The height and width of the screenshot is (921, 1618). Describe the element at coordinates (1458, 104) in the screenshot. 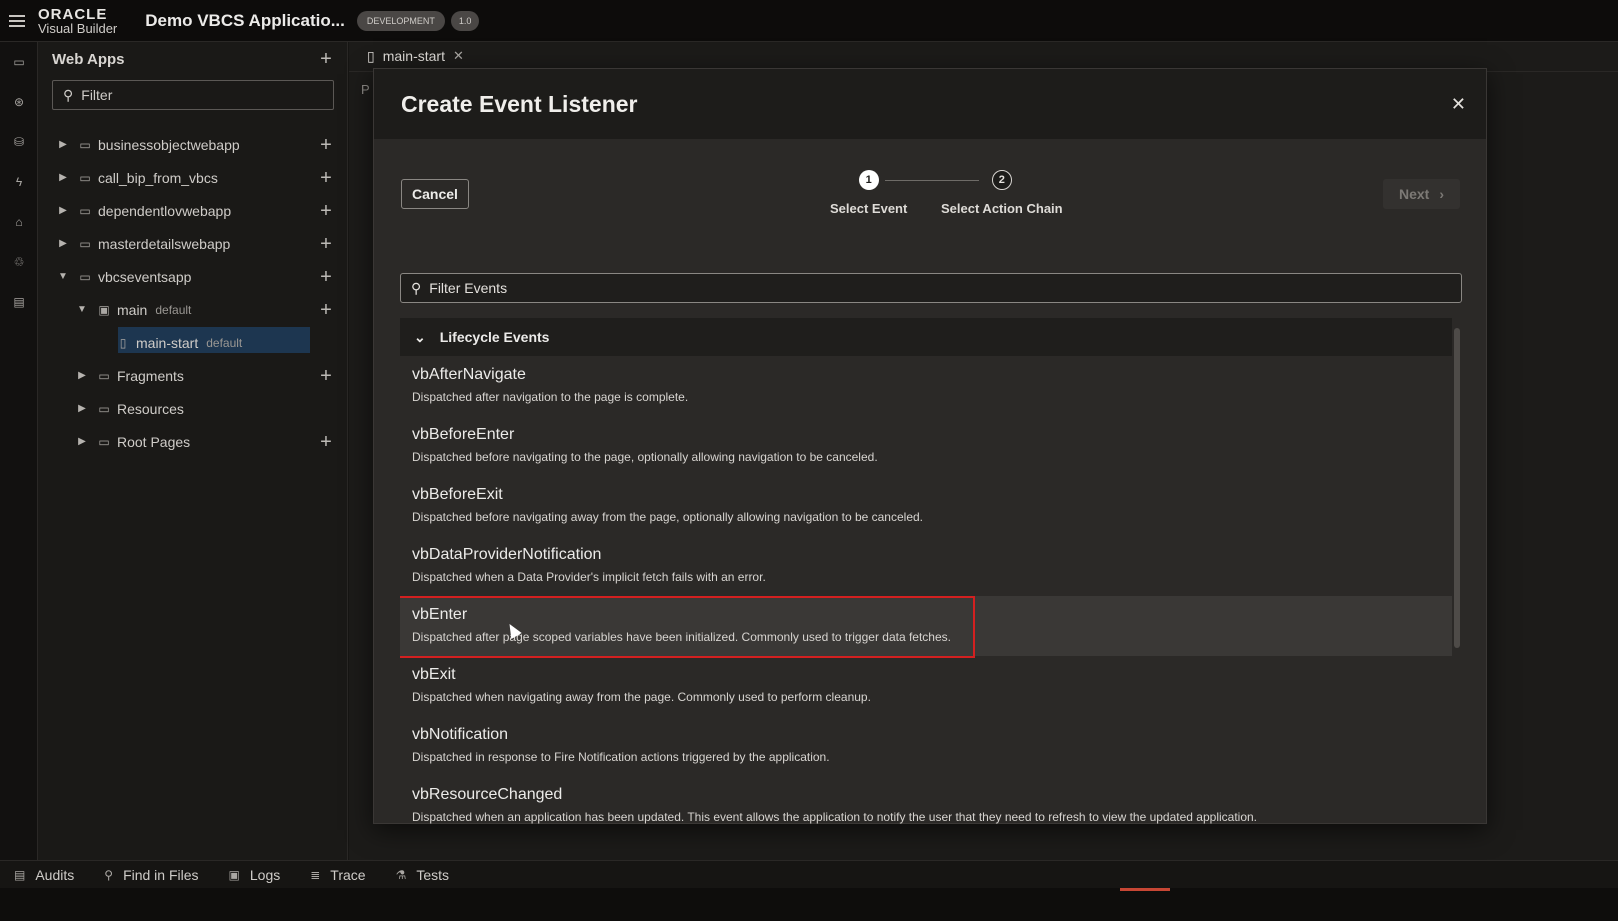

I see `close-icon: ✕` at that location.